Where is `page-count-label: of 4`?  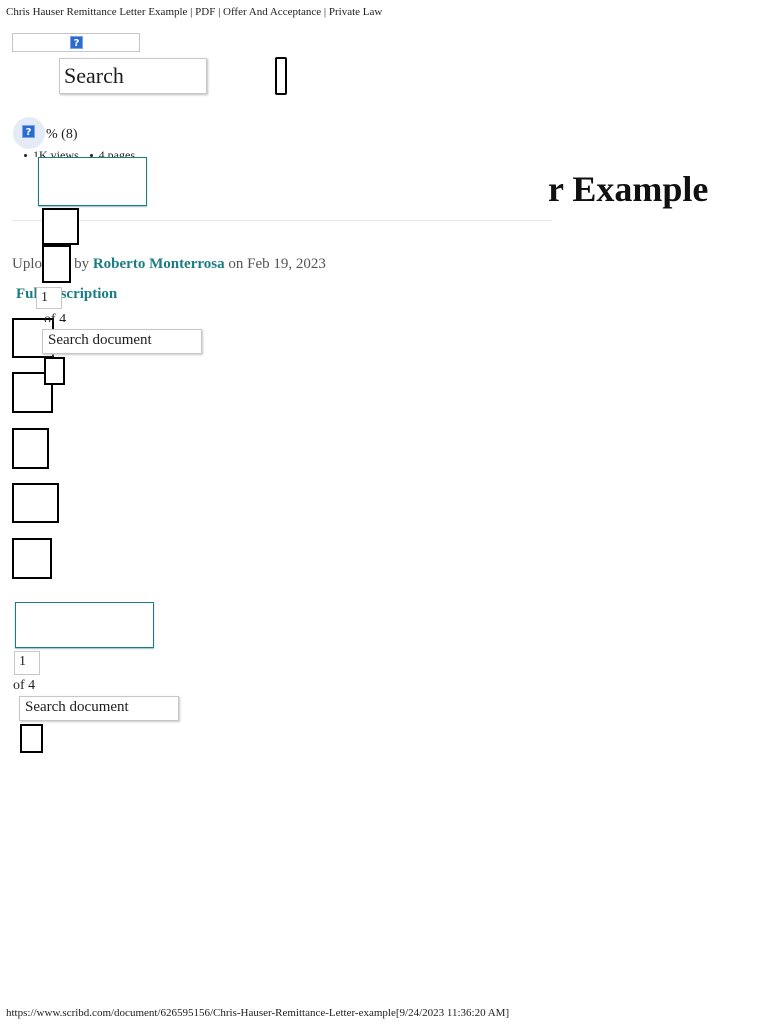 page-count-label: of 4 is located at coordinates (55, 317).